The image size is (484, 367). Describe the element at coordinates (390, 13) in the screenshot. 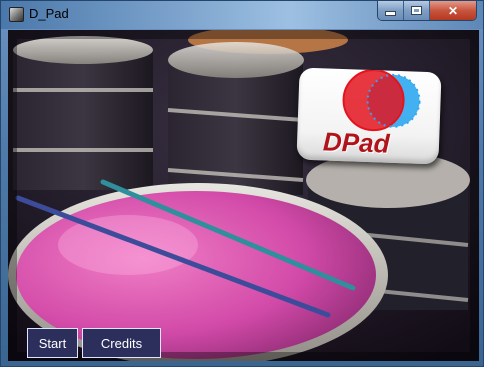

I see `minimize-icon` at that location.